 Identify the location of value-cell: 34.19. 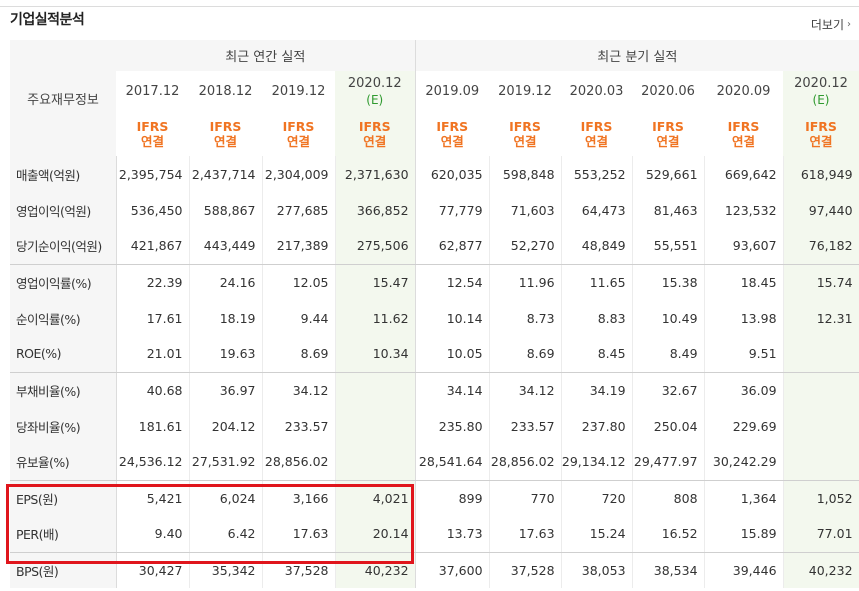
(597, 390).